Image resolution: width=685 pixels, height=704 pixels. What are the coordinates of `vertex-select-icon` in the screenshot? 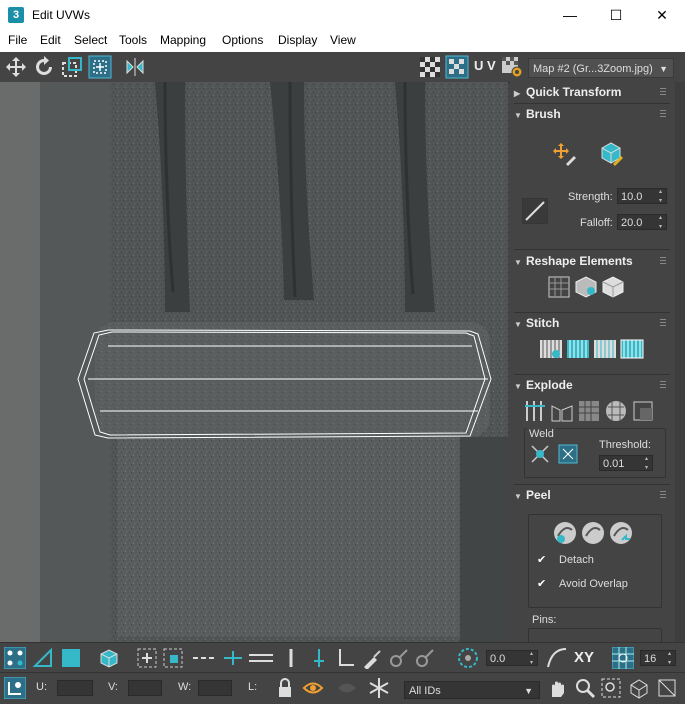 It's located at (15, 658).